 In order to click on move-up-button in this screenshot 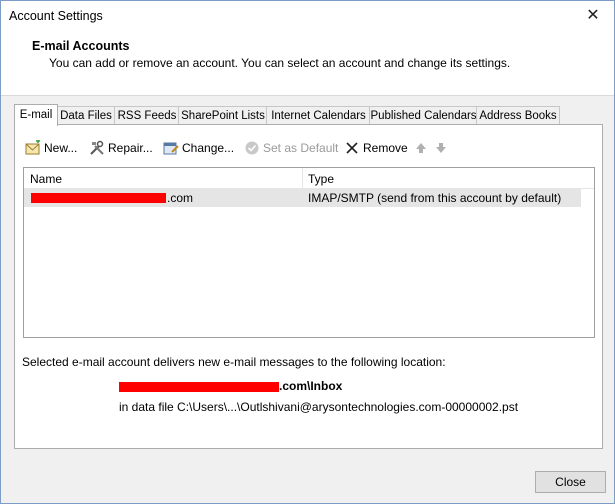, I will do `click(420, 148)`.